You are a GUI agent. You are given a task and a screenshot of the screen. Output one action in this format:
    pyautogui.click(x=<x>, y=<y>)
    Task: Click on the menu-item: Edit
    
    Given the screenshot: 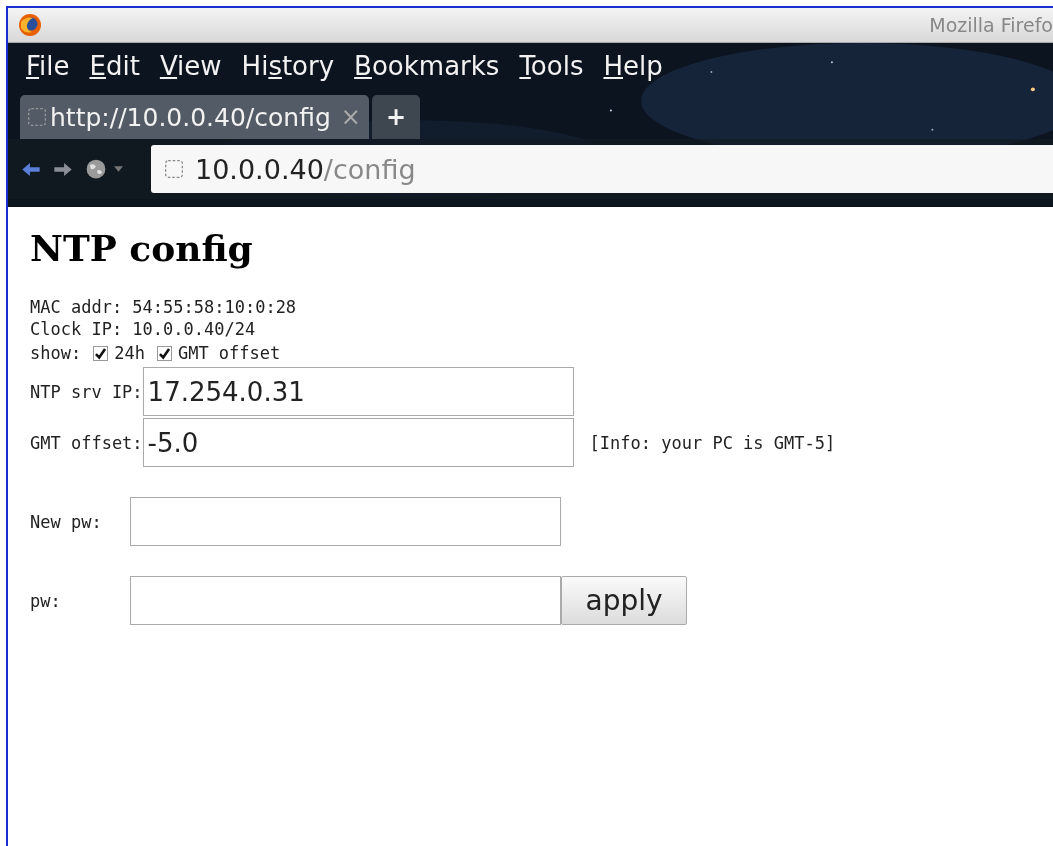 What is the action you would take?
    pyautogui.click(x=114, y=70)
    